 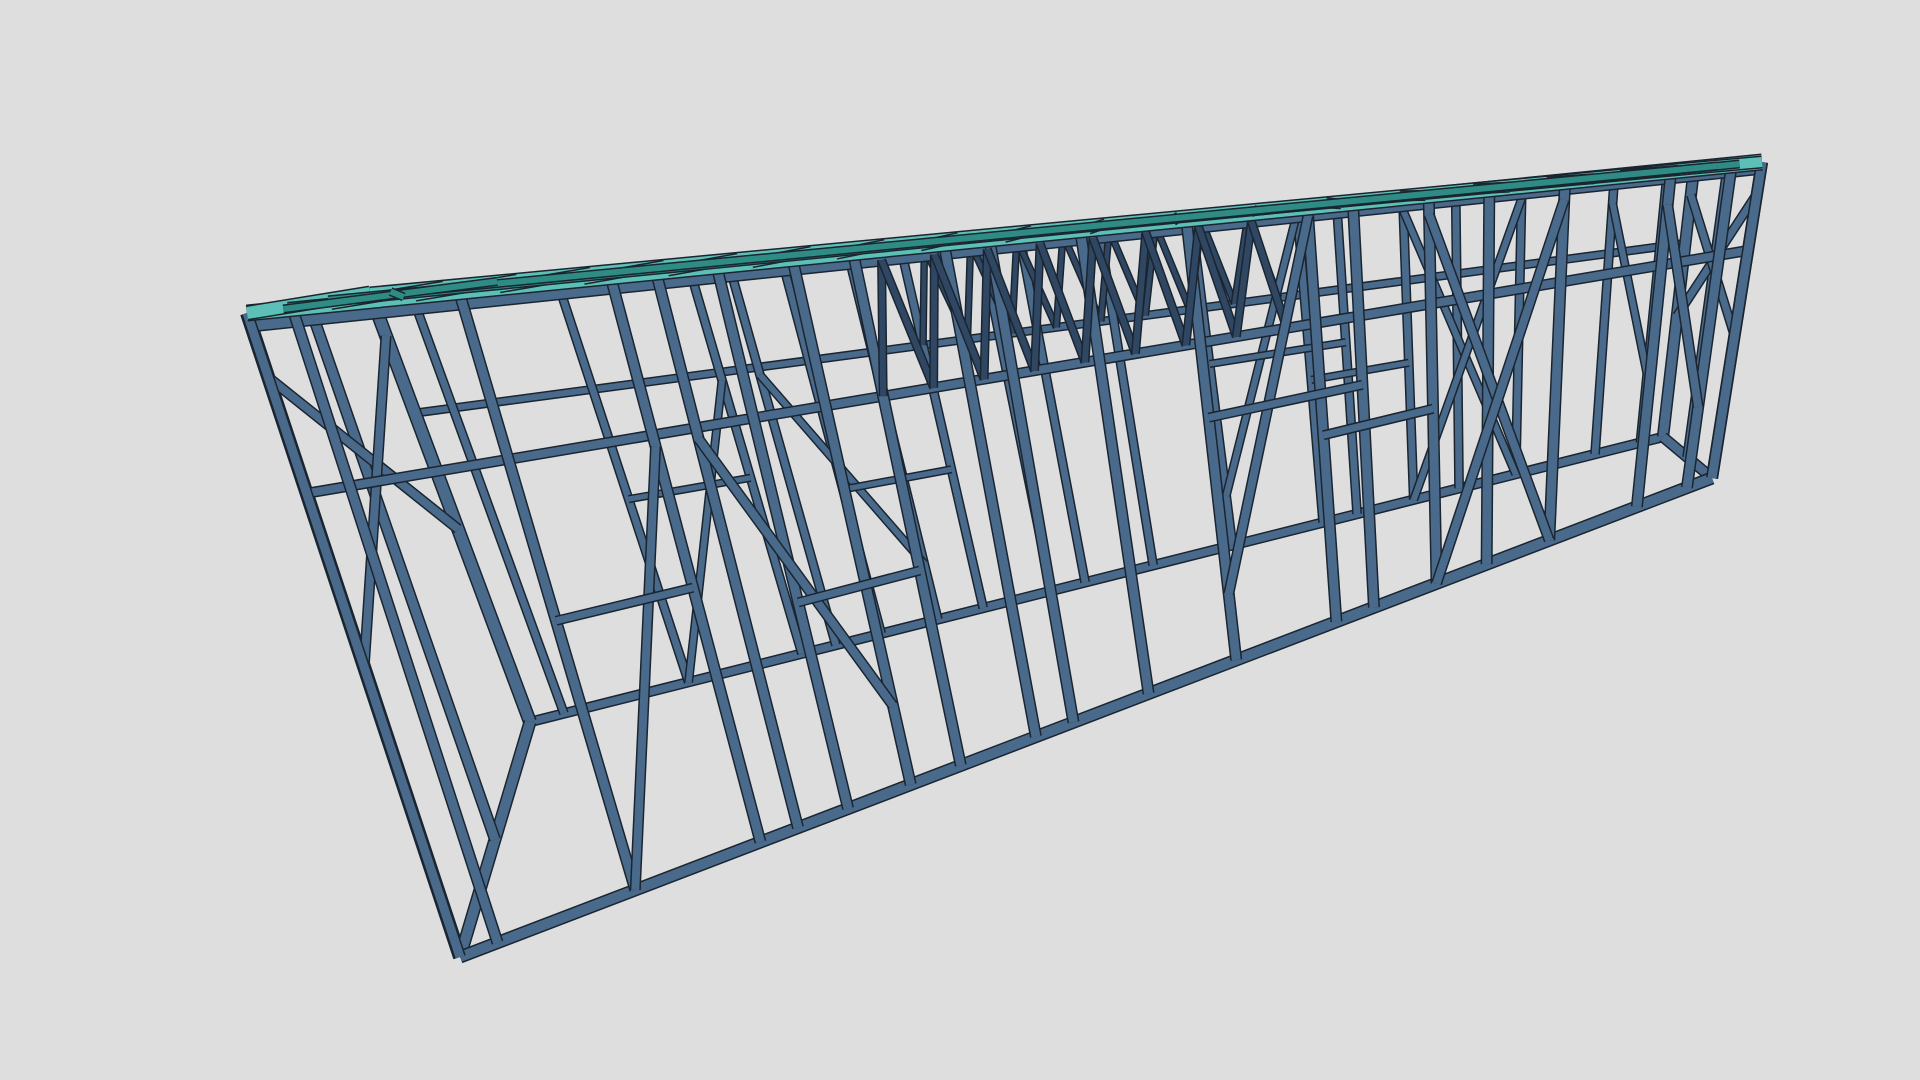 I want to click on left-end-wall-corner-post, so click(x=450, y=507).